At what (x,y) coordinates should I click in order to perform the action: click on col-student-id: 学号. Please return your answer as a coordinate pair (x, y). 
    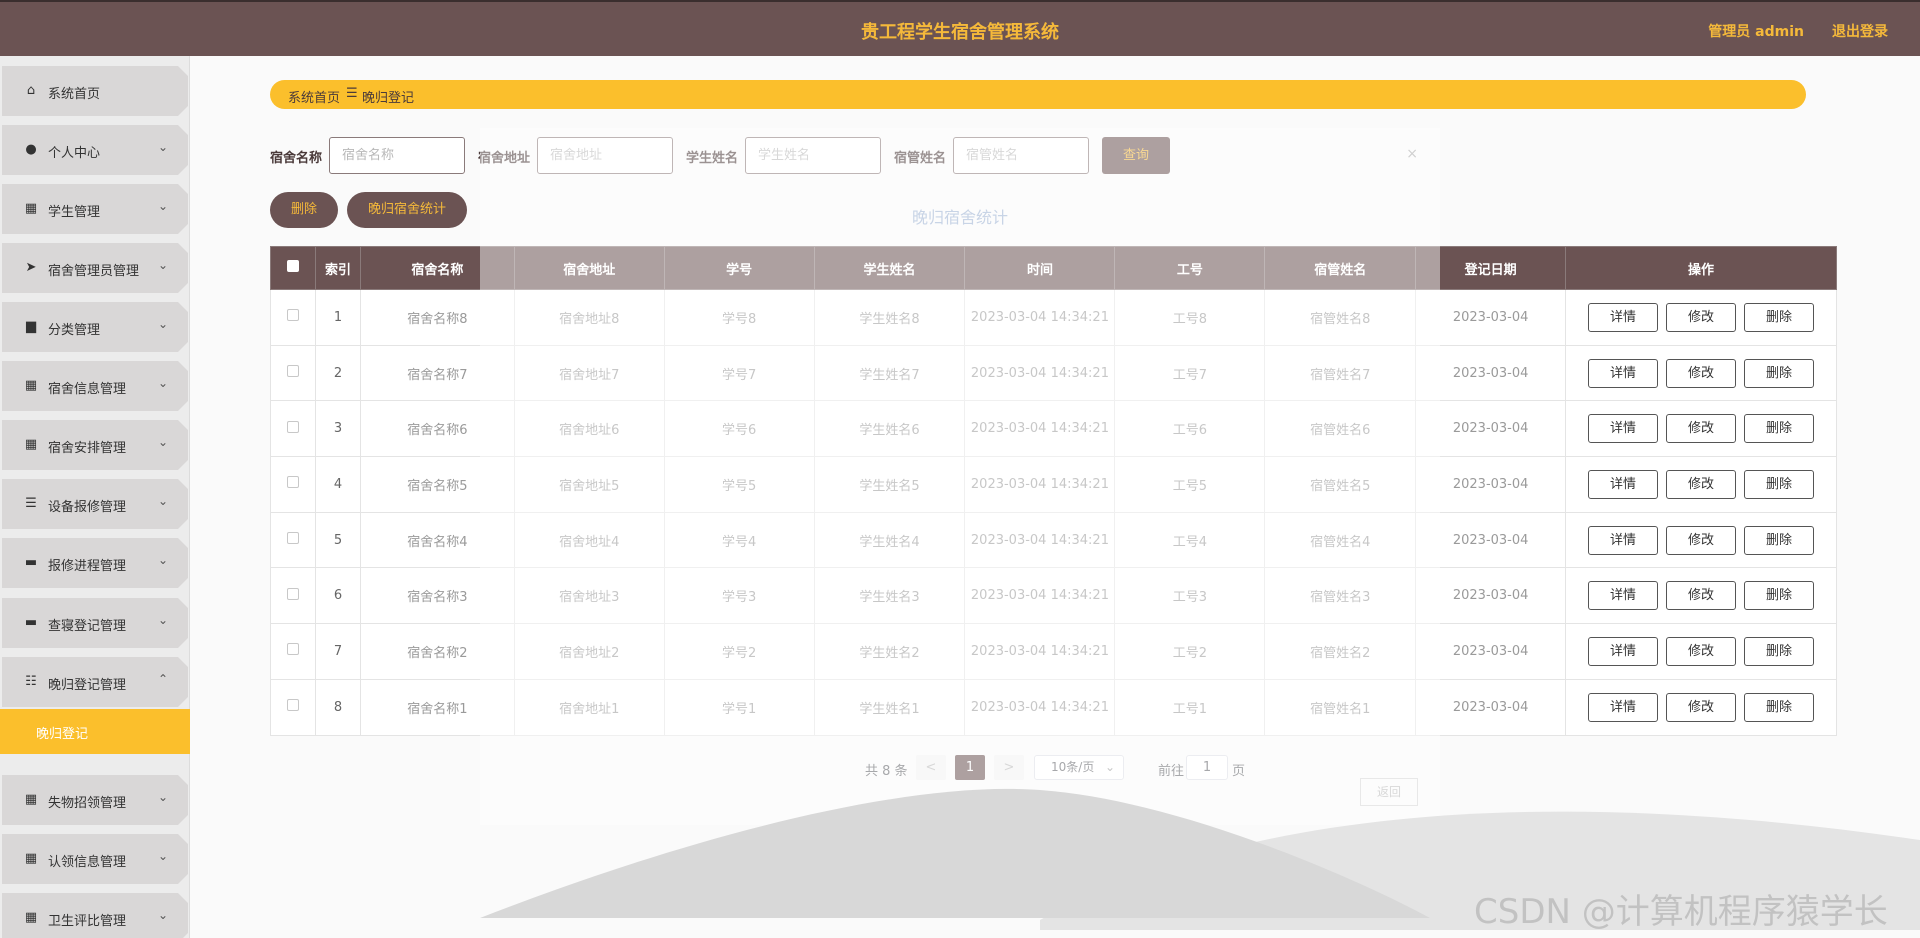
    Looking at the image, I should click on (739, 268).